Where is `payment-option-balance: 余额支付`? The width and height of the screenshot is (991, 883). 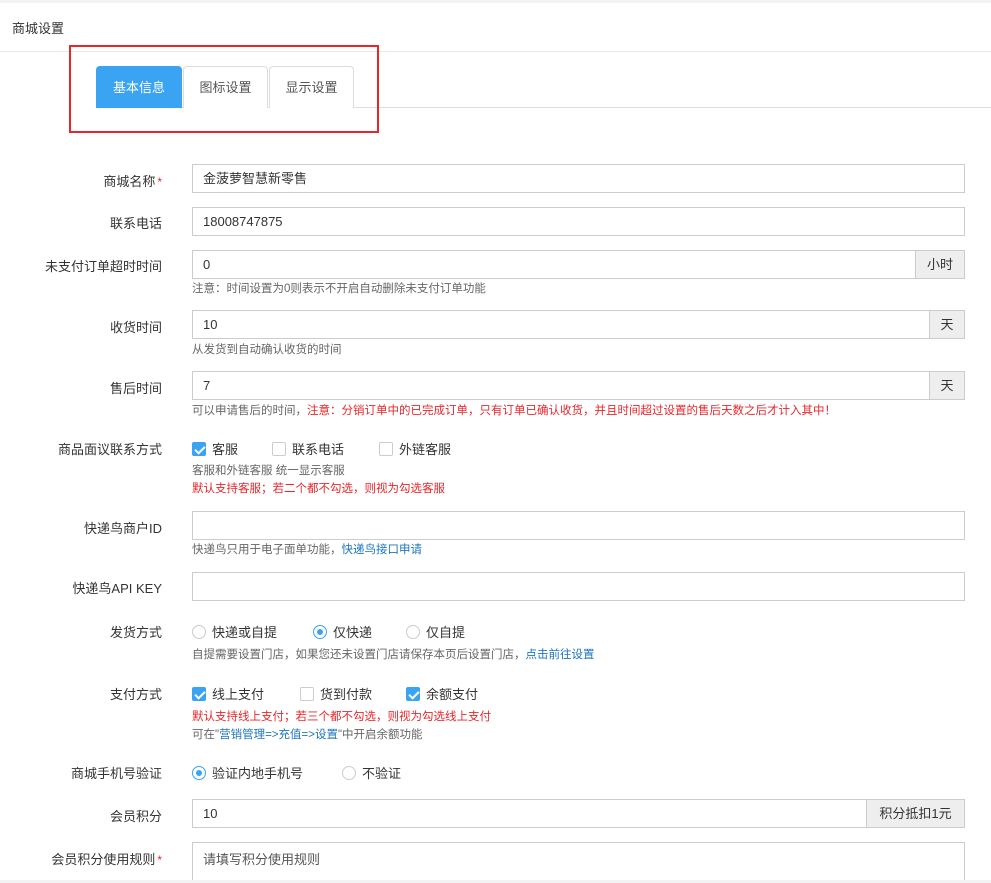
payment-option-balance: 余额支付 is located at coordinates (442, 693).